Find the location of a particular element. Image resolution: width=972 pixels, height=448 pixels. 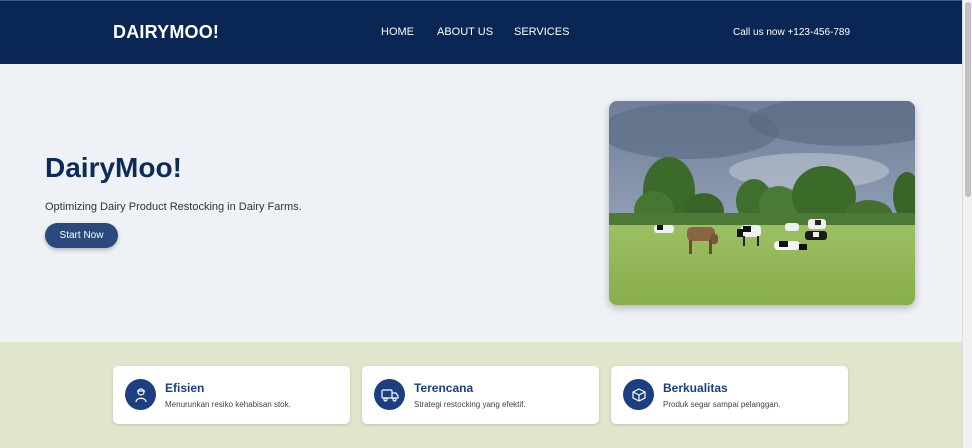

feature-text: Menurunkan resiko kehabisan stok. is located at coordinates (228, 404).